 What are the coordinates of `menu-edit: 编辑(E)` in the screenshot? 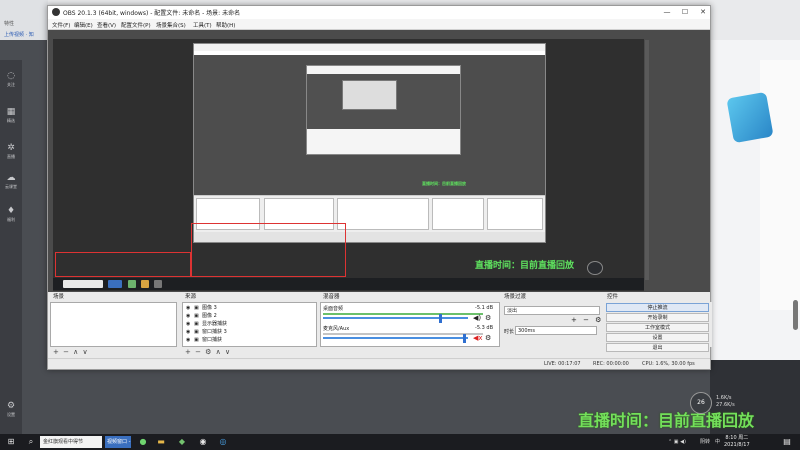 It's located at (83, 25).